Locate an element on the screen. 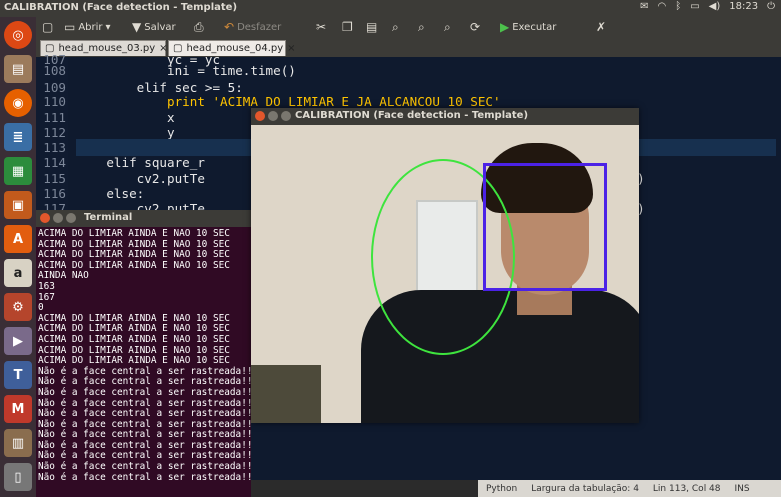 The width and height of the screenshot is (781, 497). find-button: ⌕ is located at coordinates (395, 27).